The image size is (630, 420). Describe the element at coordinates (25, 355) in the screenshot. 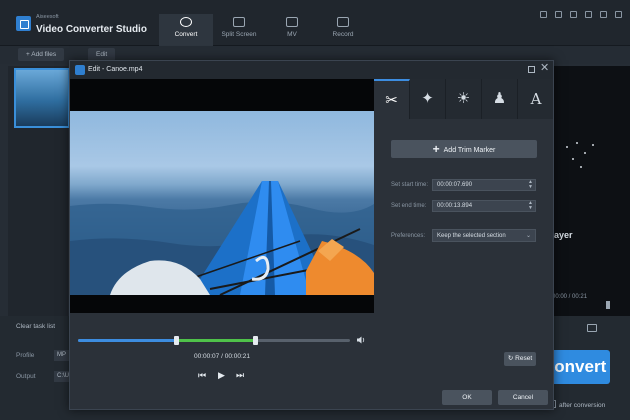

I see `profile-label: Profile` at that location.